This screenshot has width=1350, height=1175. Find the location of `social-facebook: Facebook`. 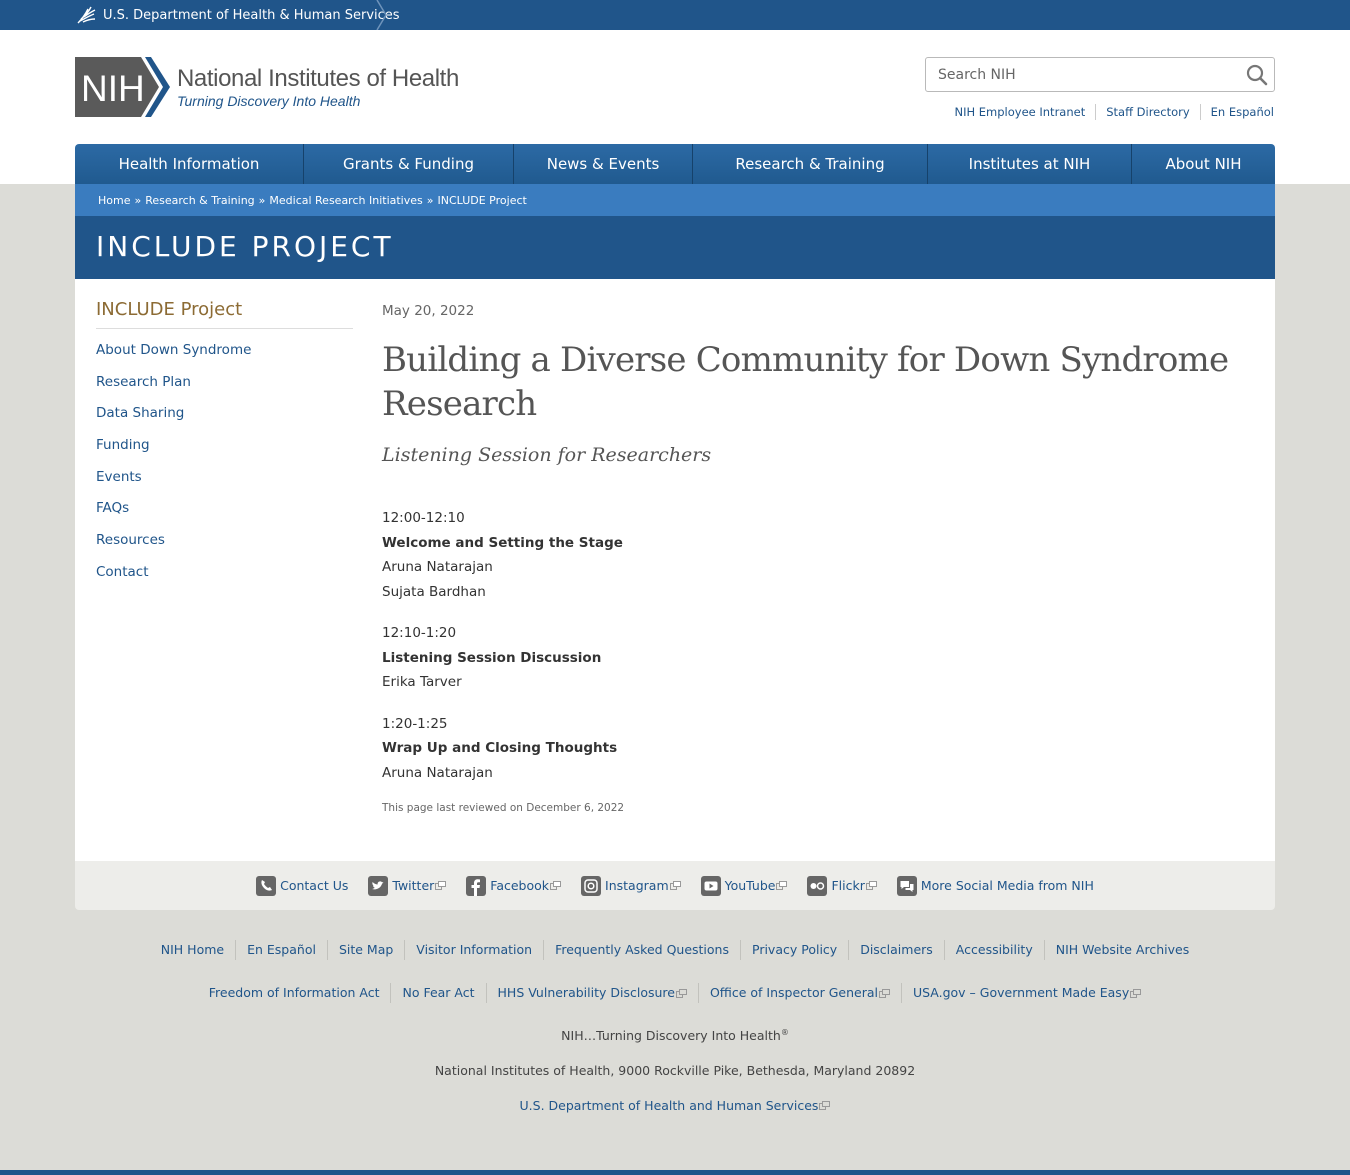

social-facebook: Facebook is located at coordinates (514, 885).